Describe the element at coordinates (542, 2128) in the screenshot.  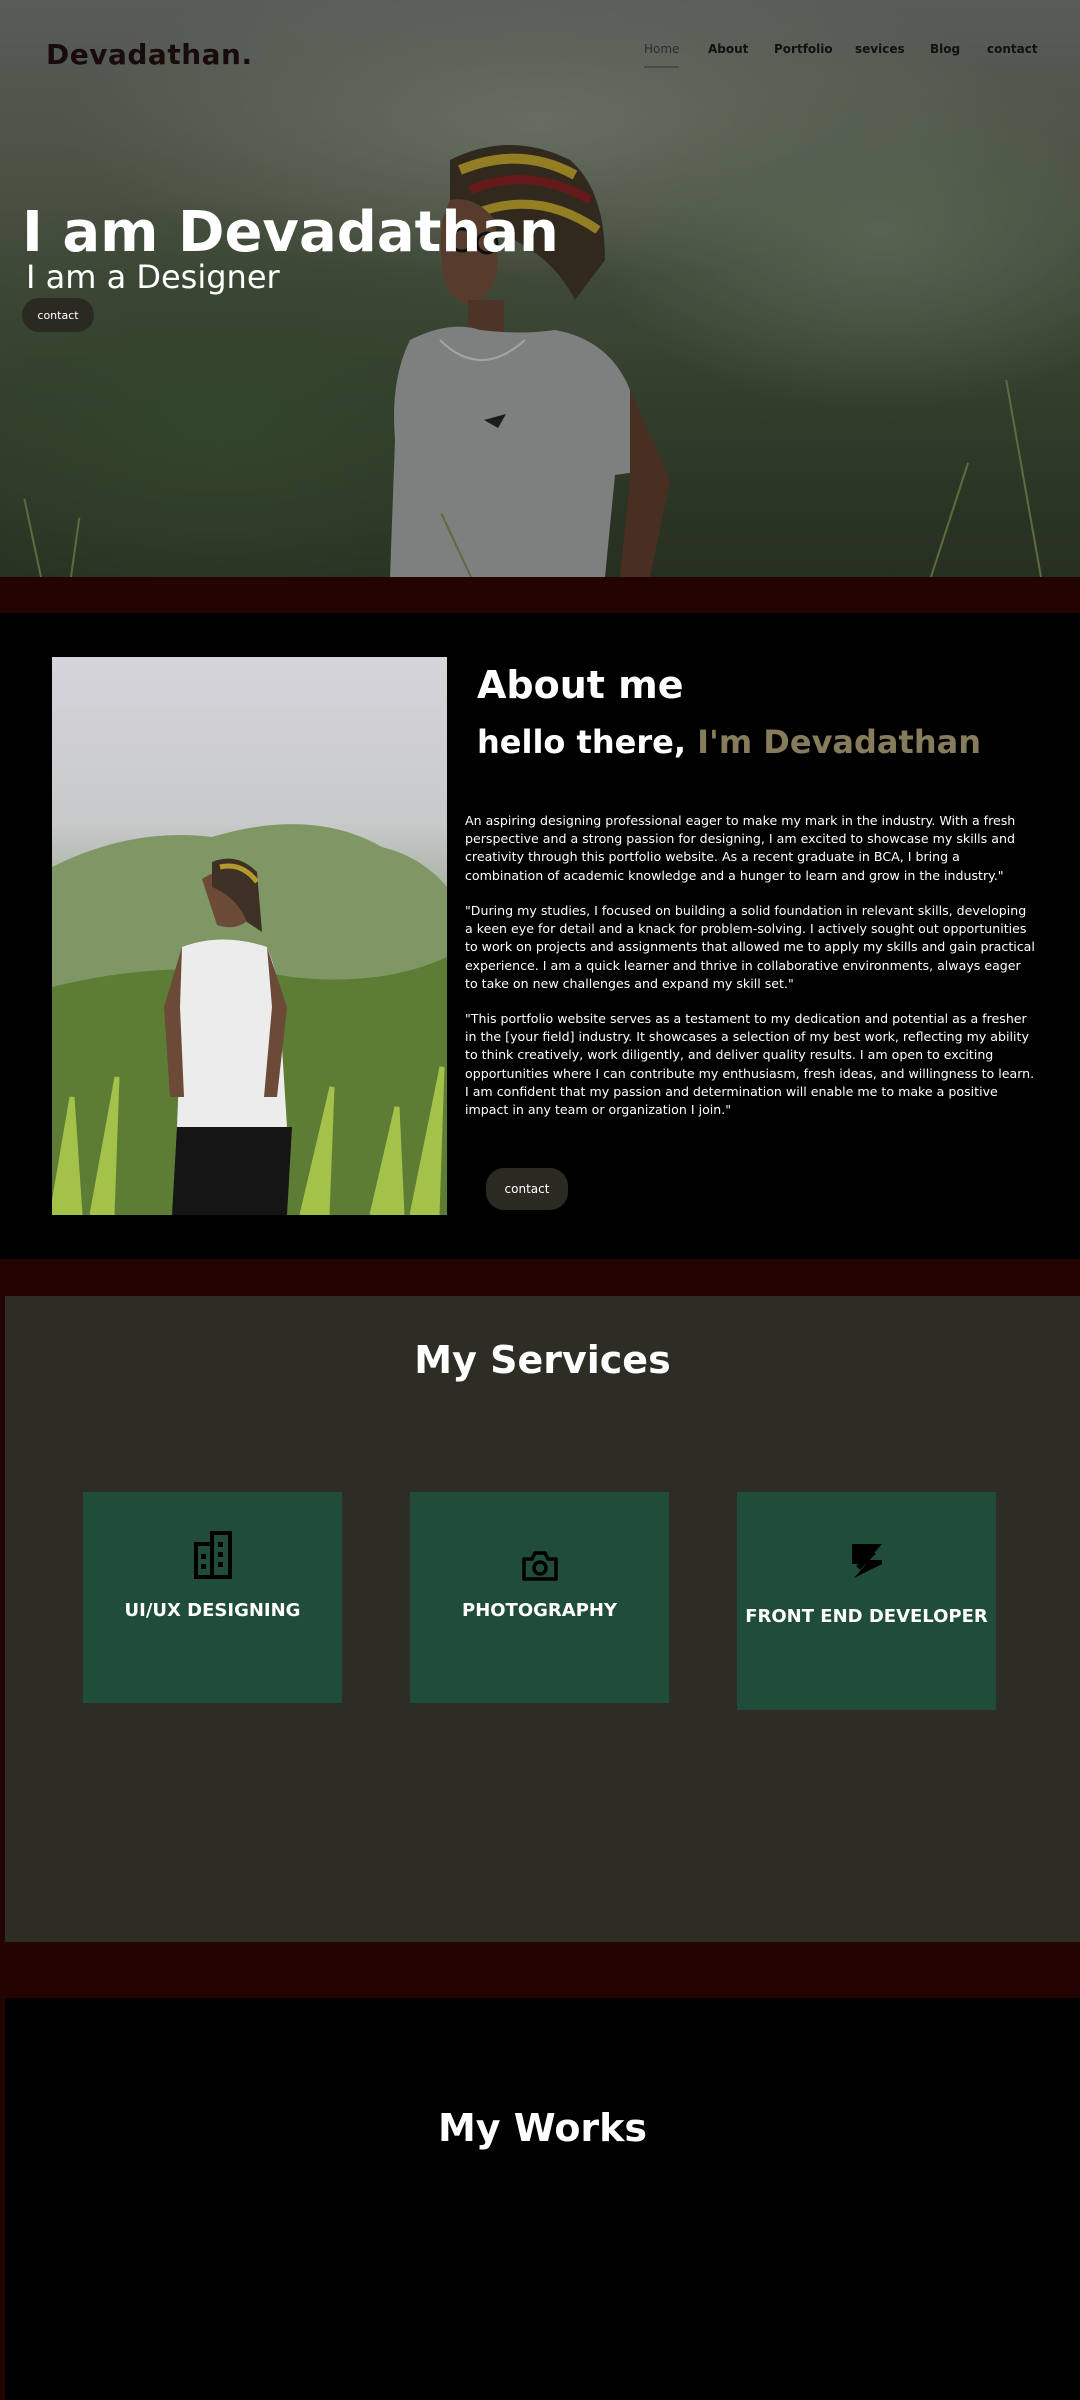
I see `works-title: My Works` at that location.